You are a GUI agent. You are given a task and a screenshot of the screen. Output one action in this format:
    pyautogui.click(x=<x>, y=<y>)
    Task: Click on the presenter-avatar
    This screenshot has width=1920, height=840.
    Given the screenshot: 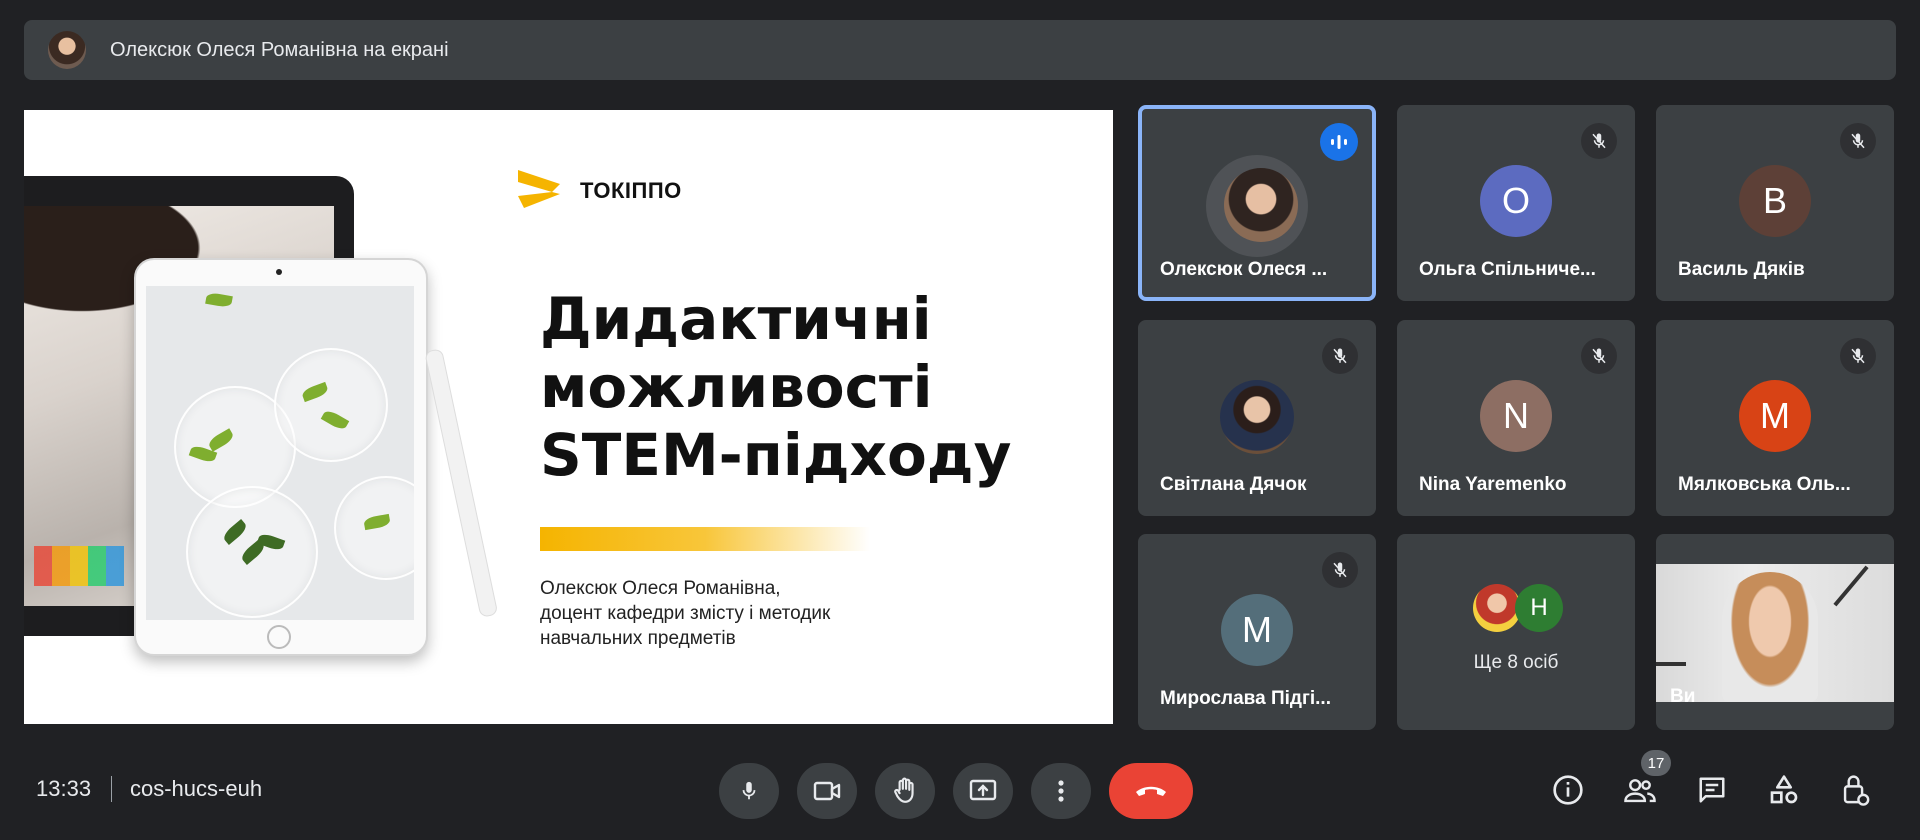 What is the action you would take?
    pyautogui.click(x=67, y=50)
    